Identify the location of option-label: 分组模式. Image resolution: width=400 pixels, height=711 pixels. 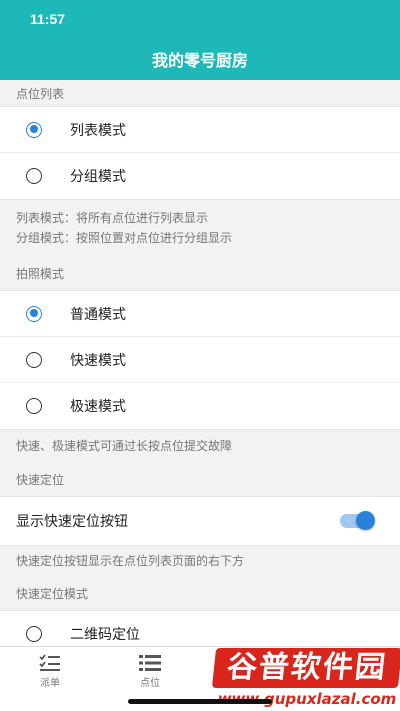
(98, 177).